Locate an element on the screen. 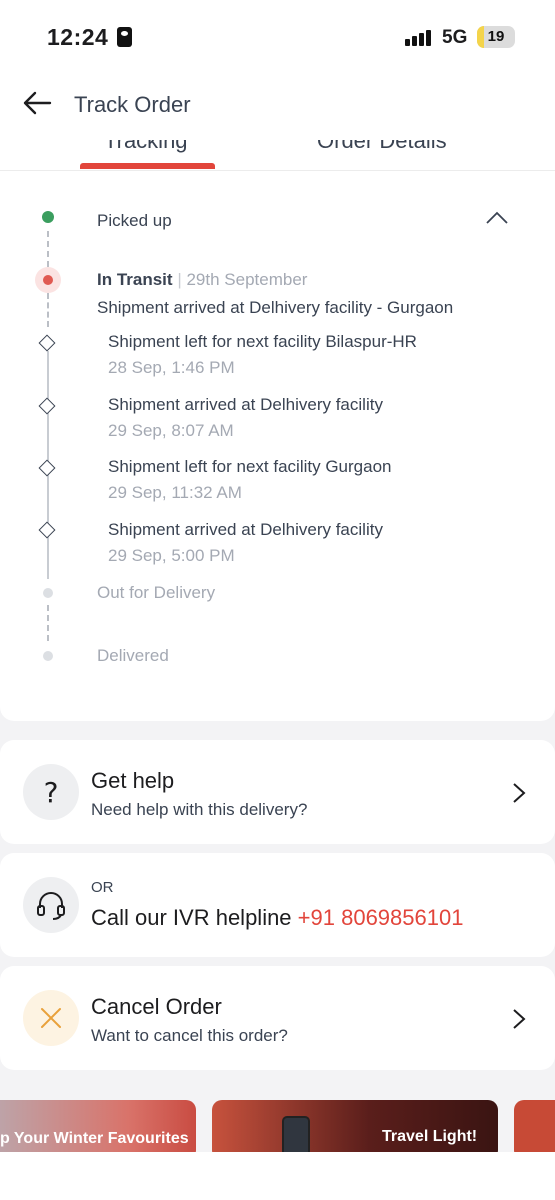  in-transit-heading: In Transit | 29th September is located at coordinates (202, 280).